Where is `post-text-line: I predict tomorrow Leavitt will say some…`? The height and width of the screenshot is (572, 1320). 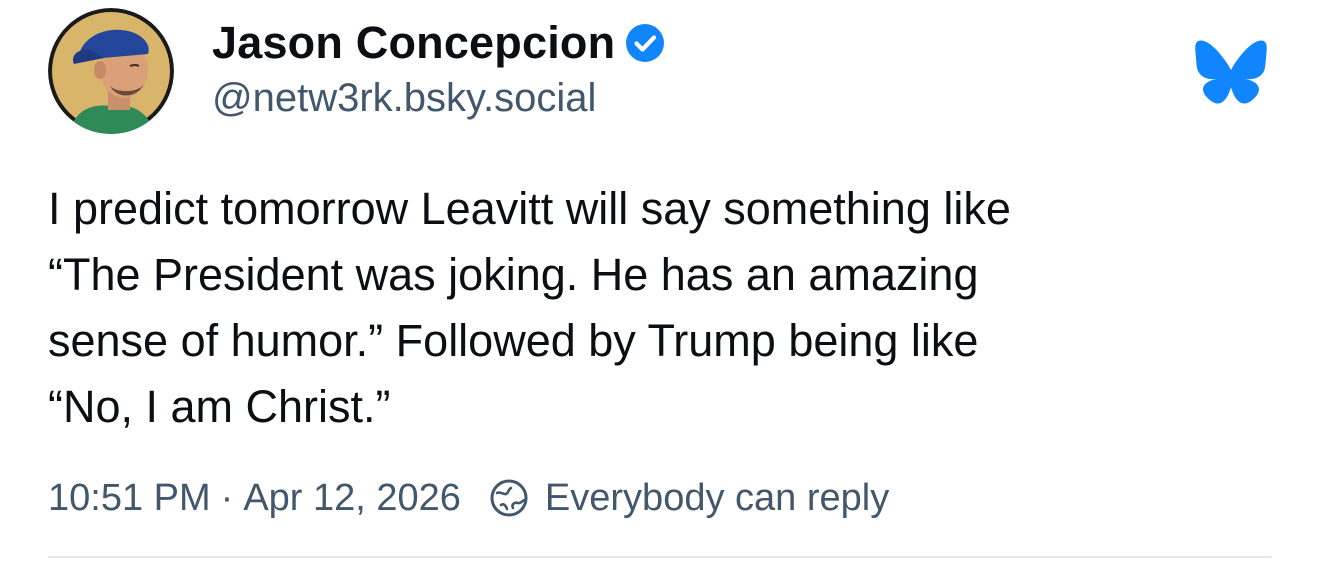 post-text-line: I predict tomorrow Leavitt will say some… is located at coordinates (529, 208).